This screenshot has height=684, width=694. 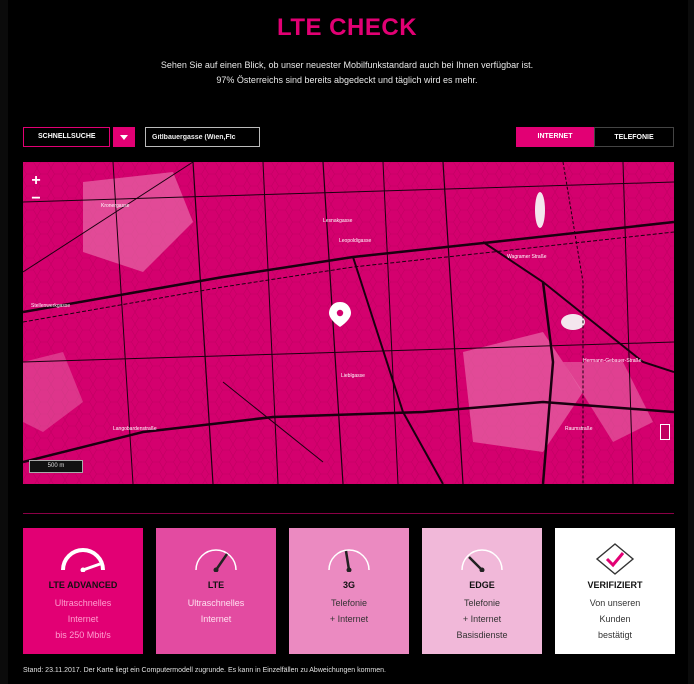 I want to click on page-title: LTE CHECK, so click(x=347, y=27).